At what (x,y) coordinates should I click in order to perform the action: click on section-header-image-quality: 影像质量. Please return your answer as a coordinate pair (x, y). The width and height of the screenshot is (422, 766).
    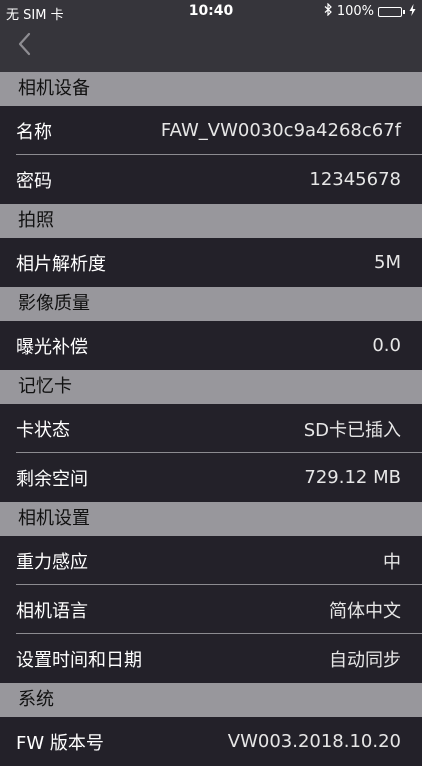
    Looking at the image, I should click on (211, 304).